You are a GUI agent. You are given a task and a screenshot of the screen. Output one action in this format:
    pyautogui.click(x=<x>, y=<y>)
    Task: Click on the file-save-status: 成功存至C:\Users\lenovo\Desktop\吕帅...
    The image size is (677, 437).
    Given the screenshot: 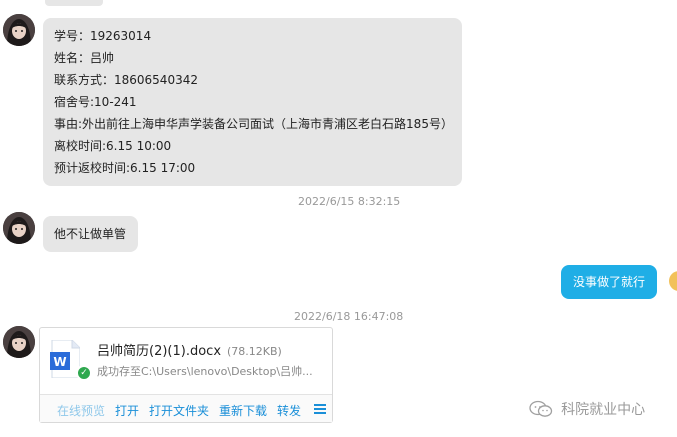 What is the action you would take?
    pyautogui.click(x=205, y=371)
    